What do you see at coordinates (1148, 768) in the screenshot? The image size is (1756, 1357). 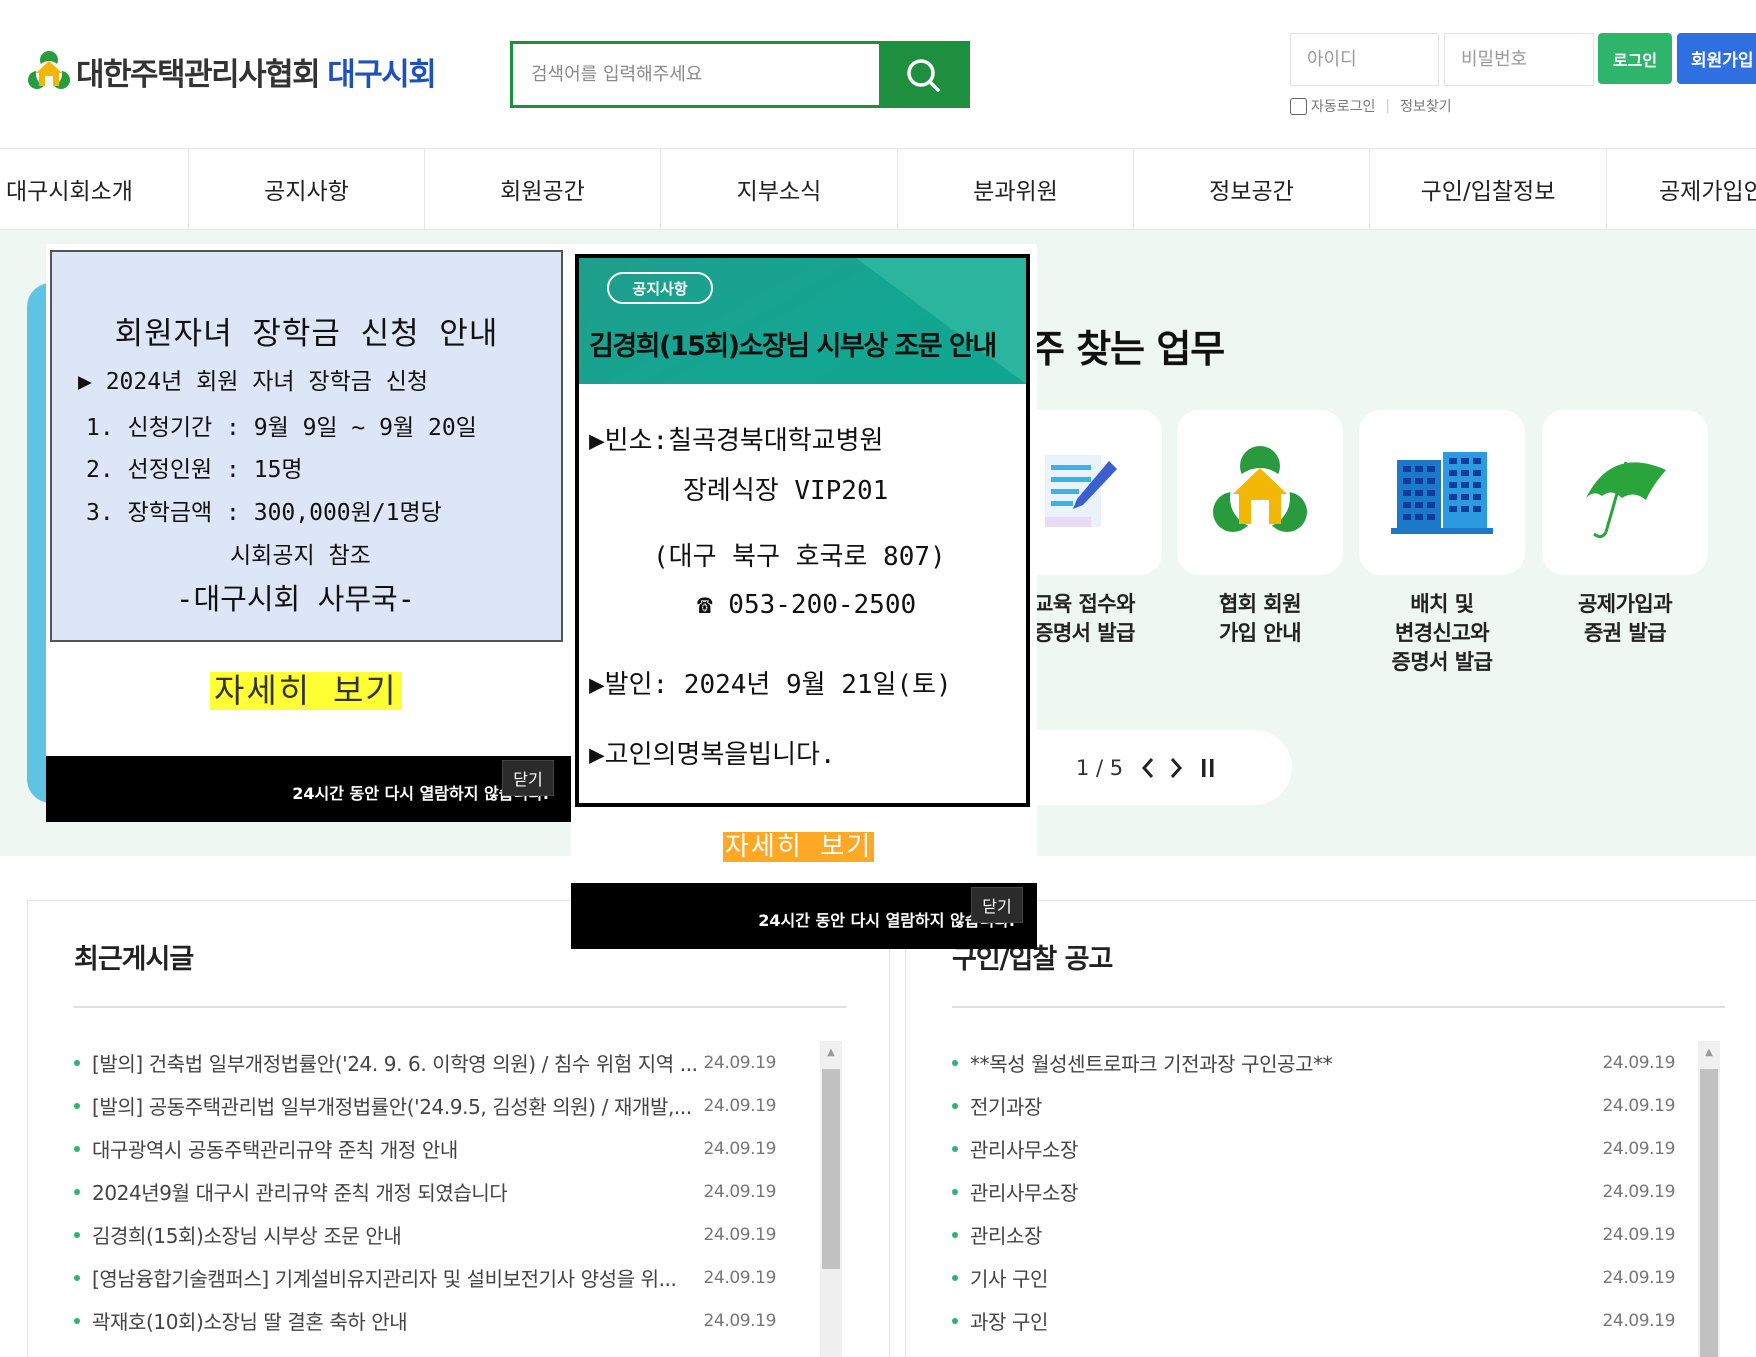 I see `prev-button` at bounding box center [1148, 768].